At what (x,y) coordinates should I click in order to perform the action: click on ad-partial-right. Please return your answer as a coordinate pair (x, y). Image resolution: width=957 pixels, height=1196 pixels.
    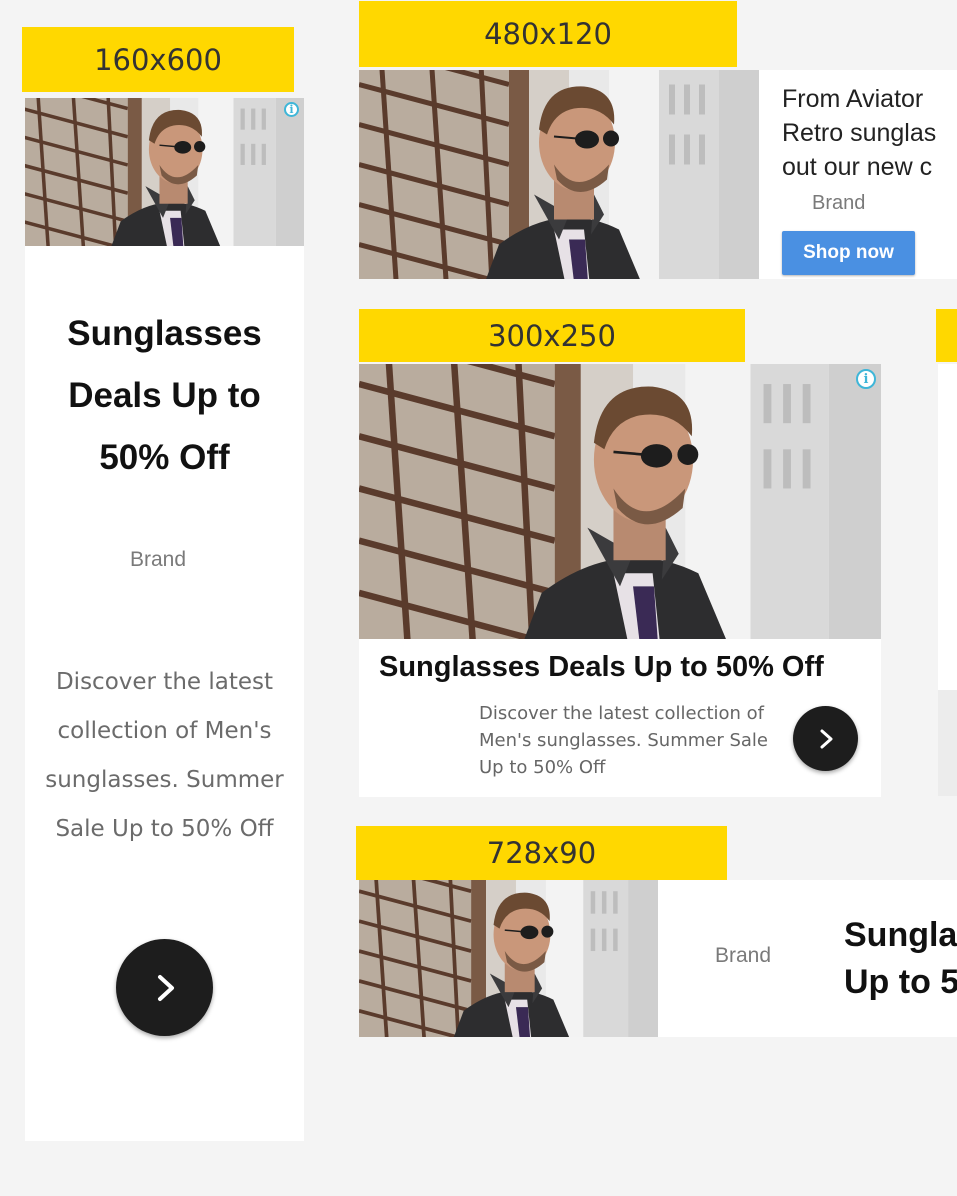
    Looking at the image, I should click on (947, 580).